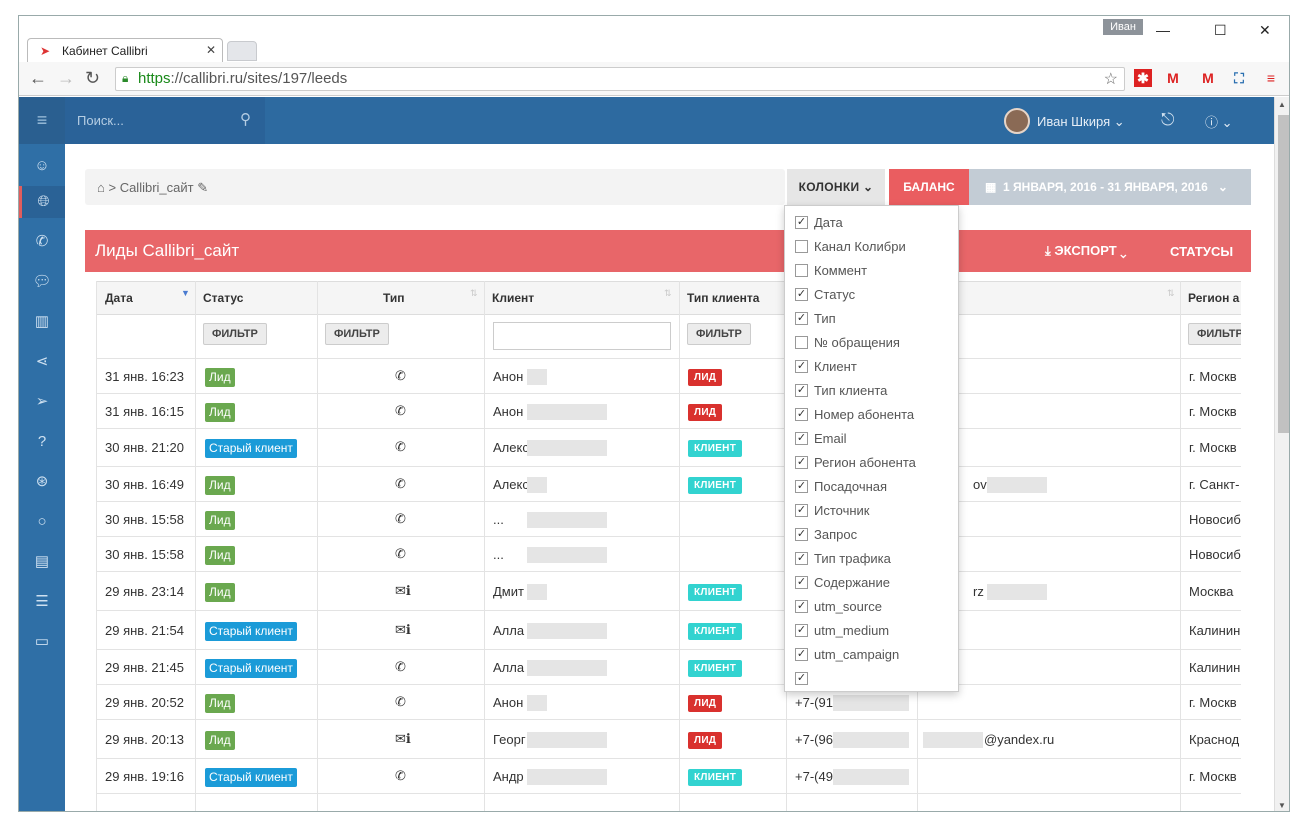 This screenshot has width=1310, height=834. I want to click on column-option-label: Регион абонента, so click(865, 462).